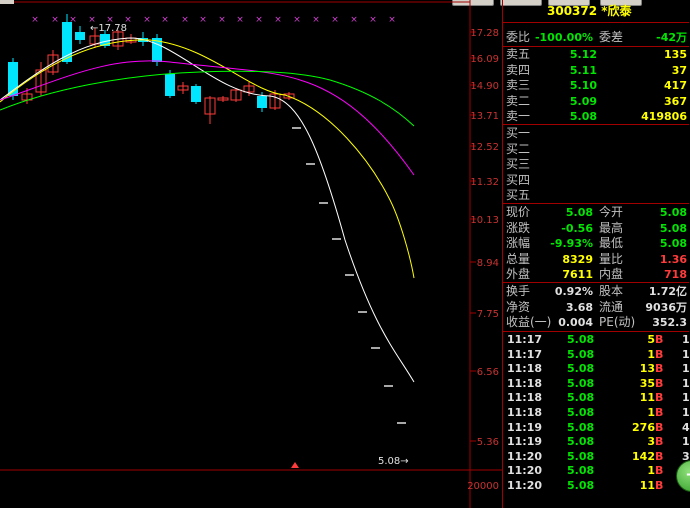 This screenshot has width=690, height=508. What do you see at coordinates (598, 355) in the screenshot?
I see `tick-row: 11:17 5.08 1 B 1` at bounding box center [598, 355].